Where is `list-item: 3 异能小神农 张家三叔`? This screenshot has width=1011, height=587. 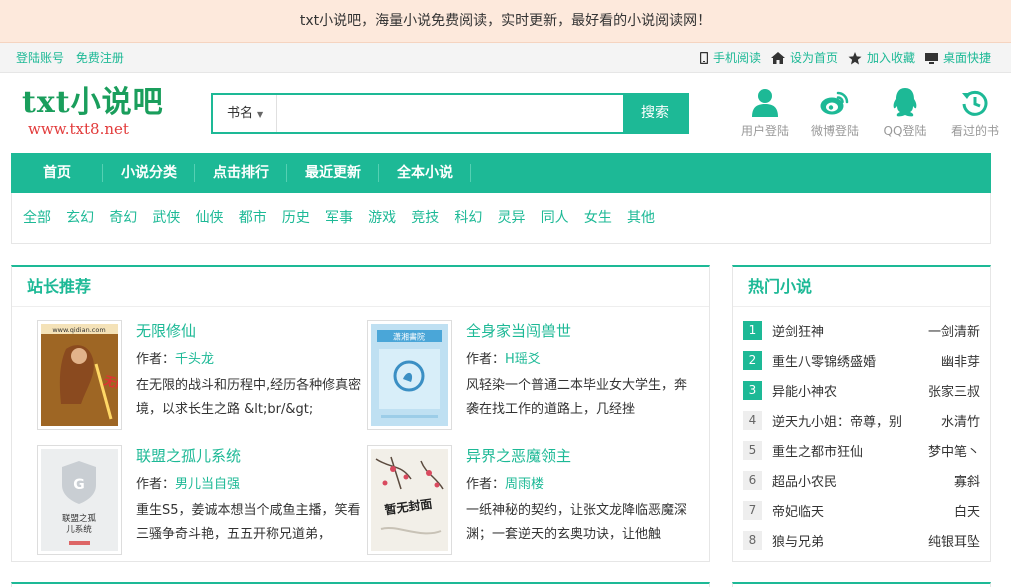
list-item: 3 异能小神农 张家三叔 is located at coordinates (861, 390).